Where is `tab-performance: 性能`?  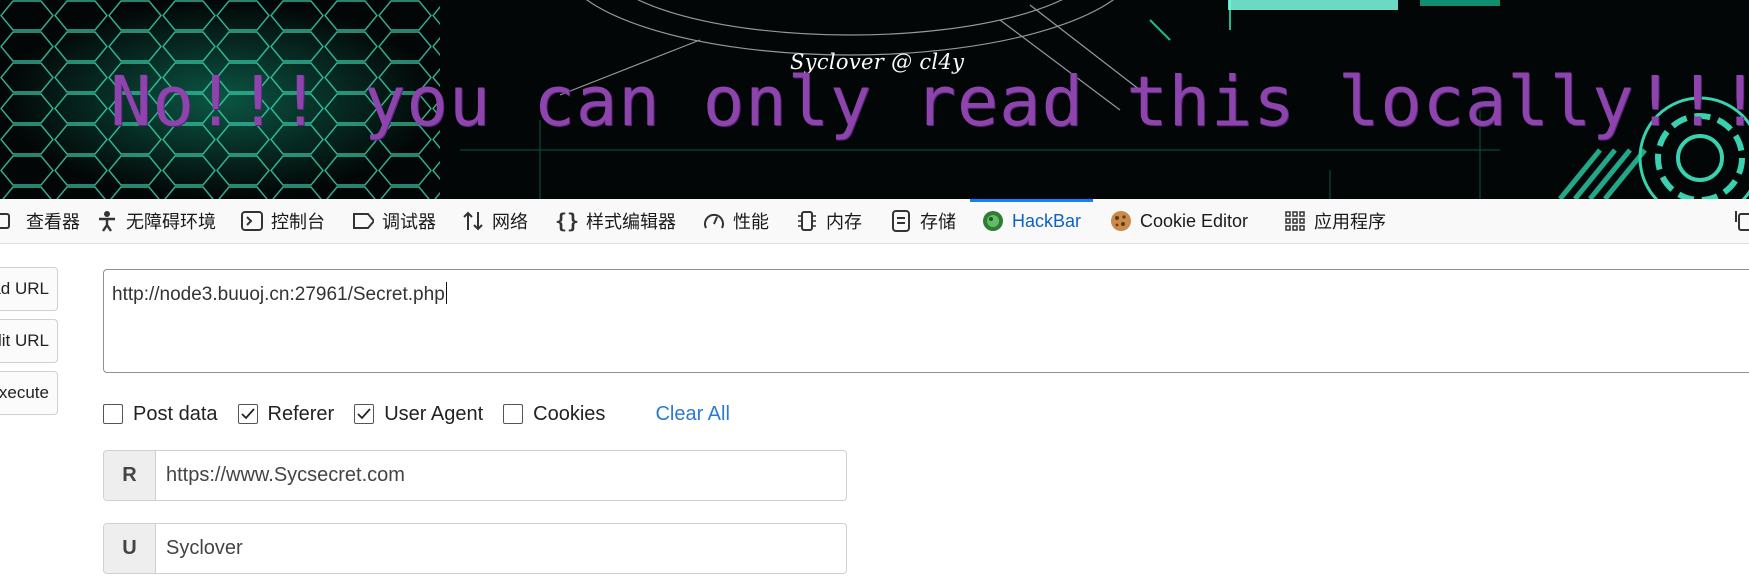 tab-performance: 性能 is located at coordinates (736, 221).